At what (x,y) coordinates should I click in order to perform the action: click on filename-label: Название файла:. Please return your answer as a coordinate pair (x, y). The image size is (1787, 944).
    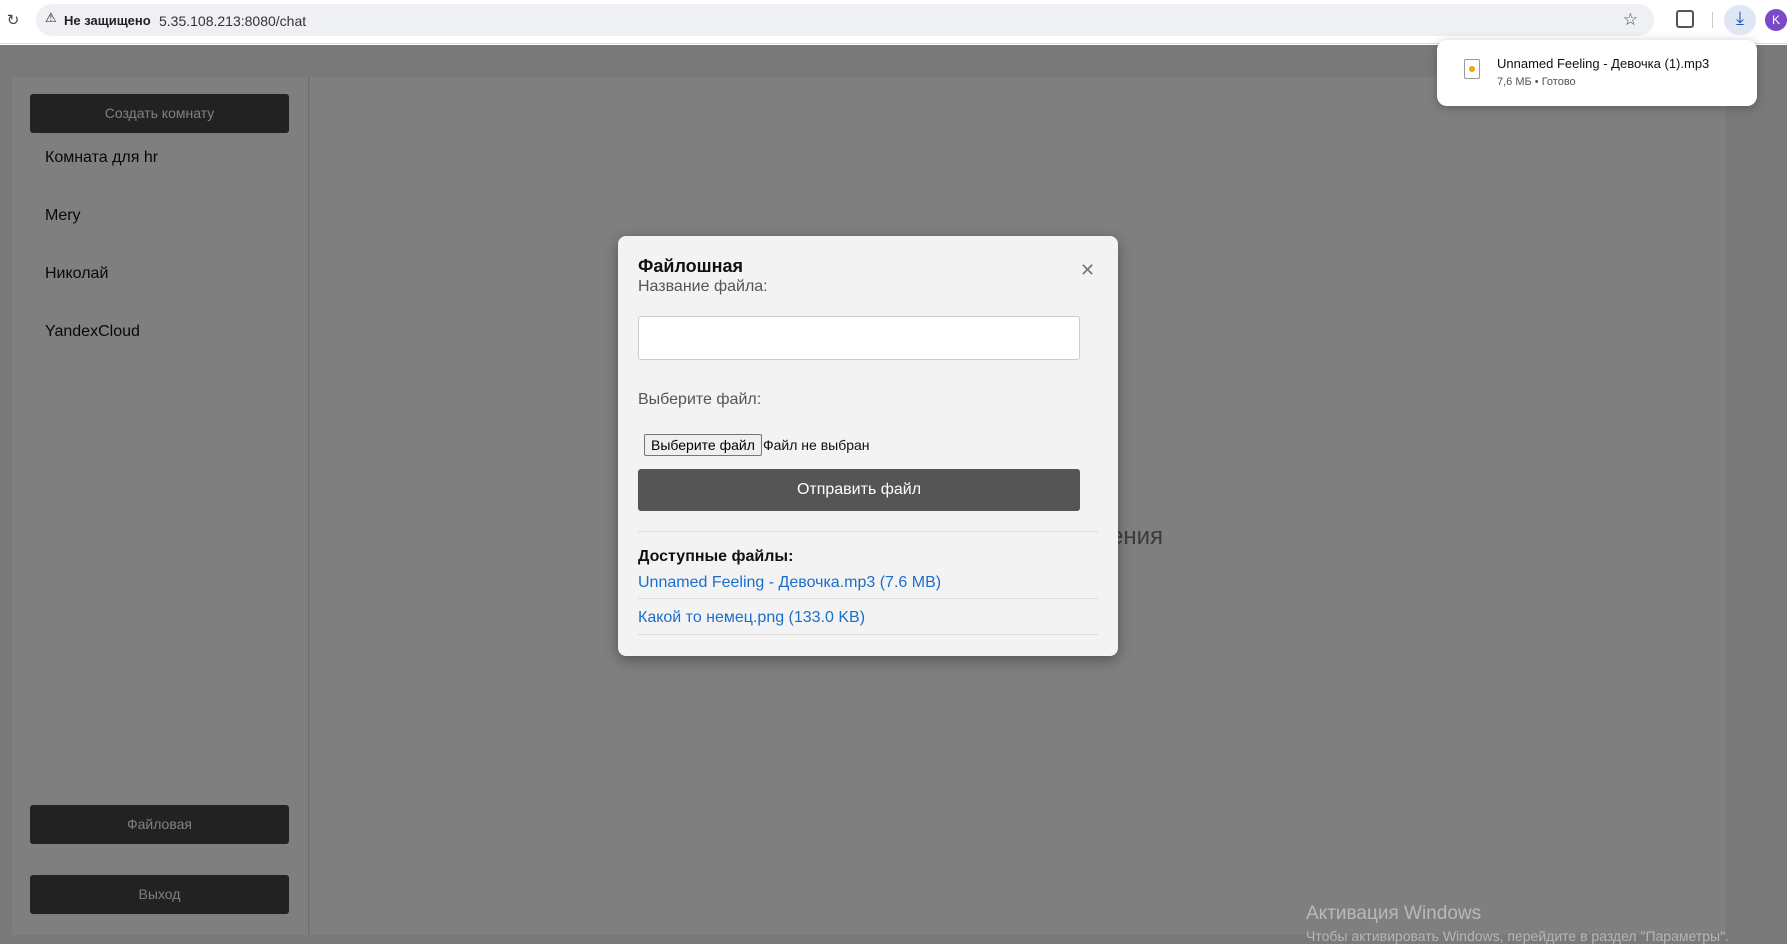
    Looking at the image, I should click on (703, 286).